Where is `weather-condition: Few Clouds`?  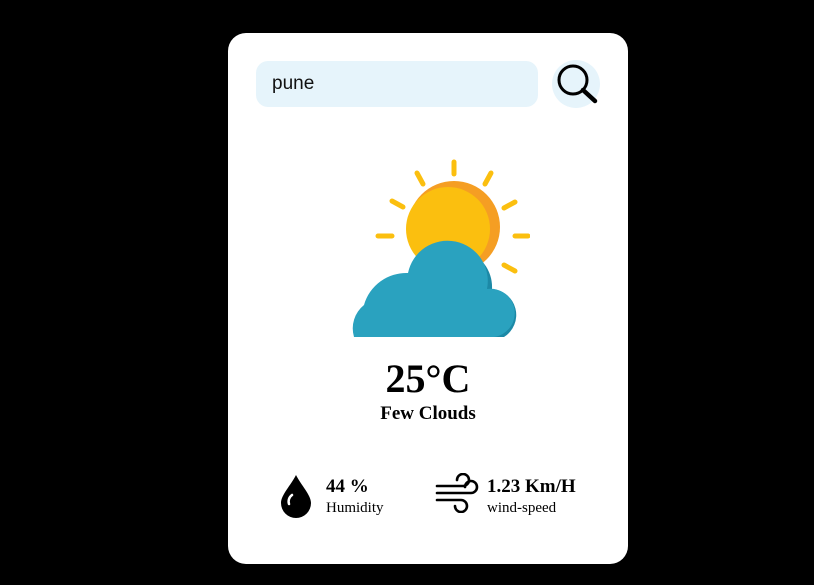
weather-condition: Few Clouds is located at coordinates (428, 413).